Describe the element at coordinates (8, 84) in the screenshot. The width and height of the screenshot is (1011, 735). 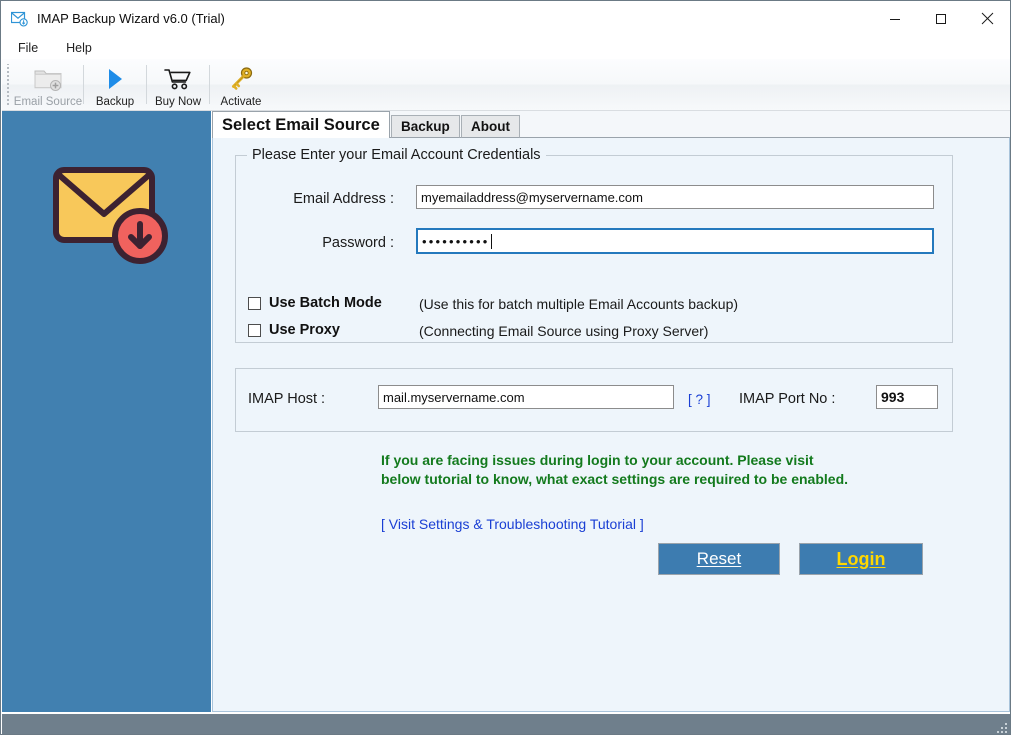
I see `toolbar-grip-handle` at that location.